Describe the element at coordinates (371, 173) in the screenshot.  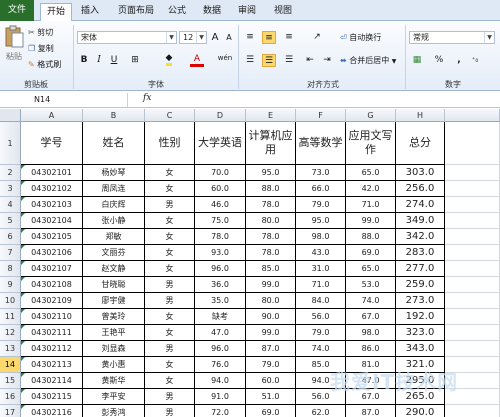
I see `table-cell: 65.0` at that location.